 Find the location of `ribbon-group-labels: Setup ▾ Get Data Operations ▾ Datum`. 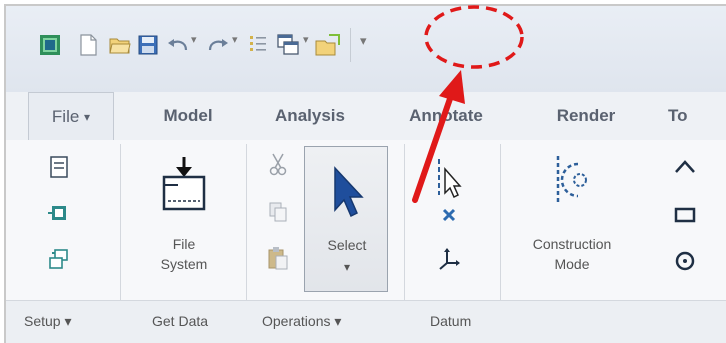

ribbon-group-labels: Setup ▾ Get Data Operations ▾ Datum is located at coordinates (366, 321).